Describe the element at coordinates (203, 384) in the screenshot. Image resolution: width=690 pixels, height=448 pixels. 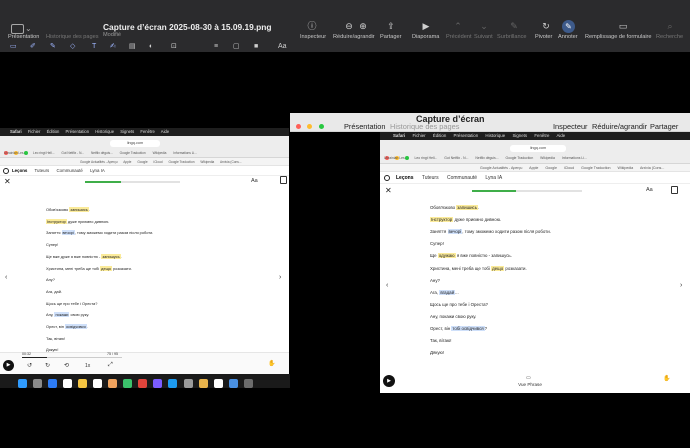
I see `books-icon` at that location.